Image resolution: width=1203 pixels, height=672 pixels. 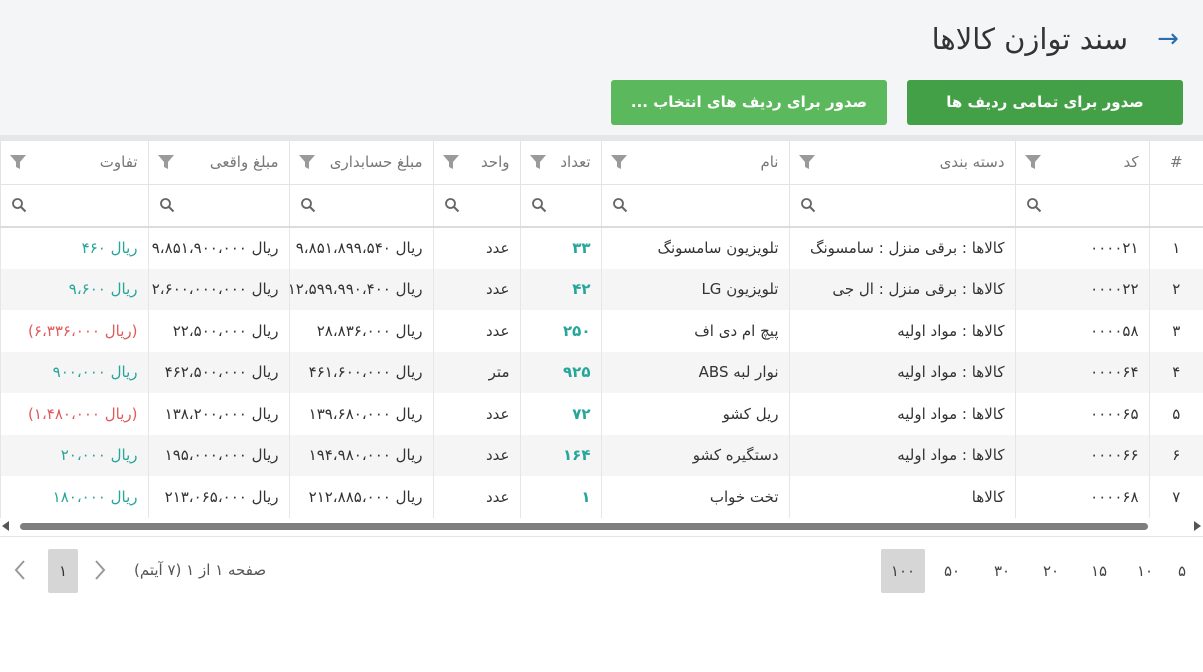 I want to click on cell-real: ریال ۱۳۸،۲۰۰،۰۰۰, so click(x=218, y=414).